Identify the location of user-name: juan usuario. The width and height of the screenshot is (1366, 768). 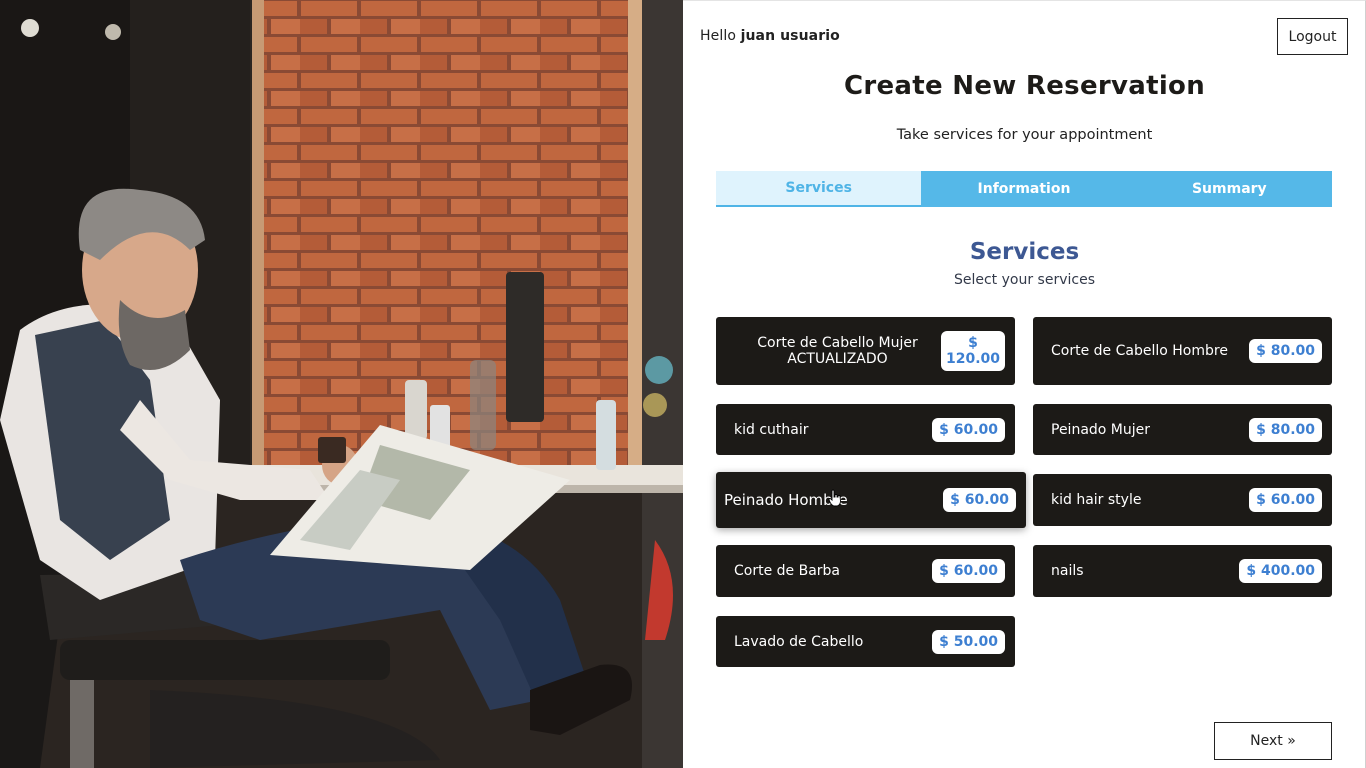
(790, 36).